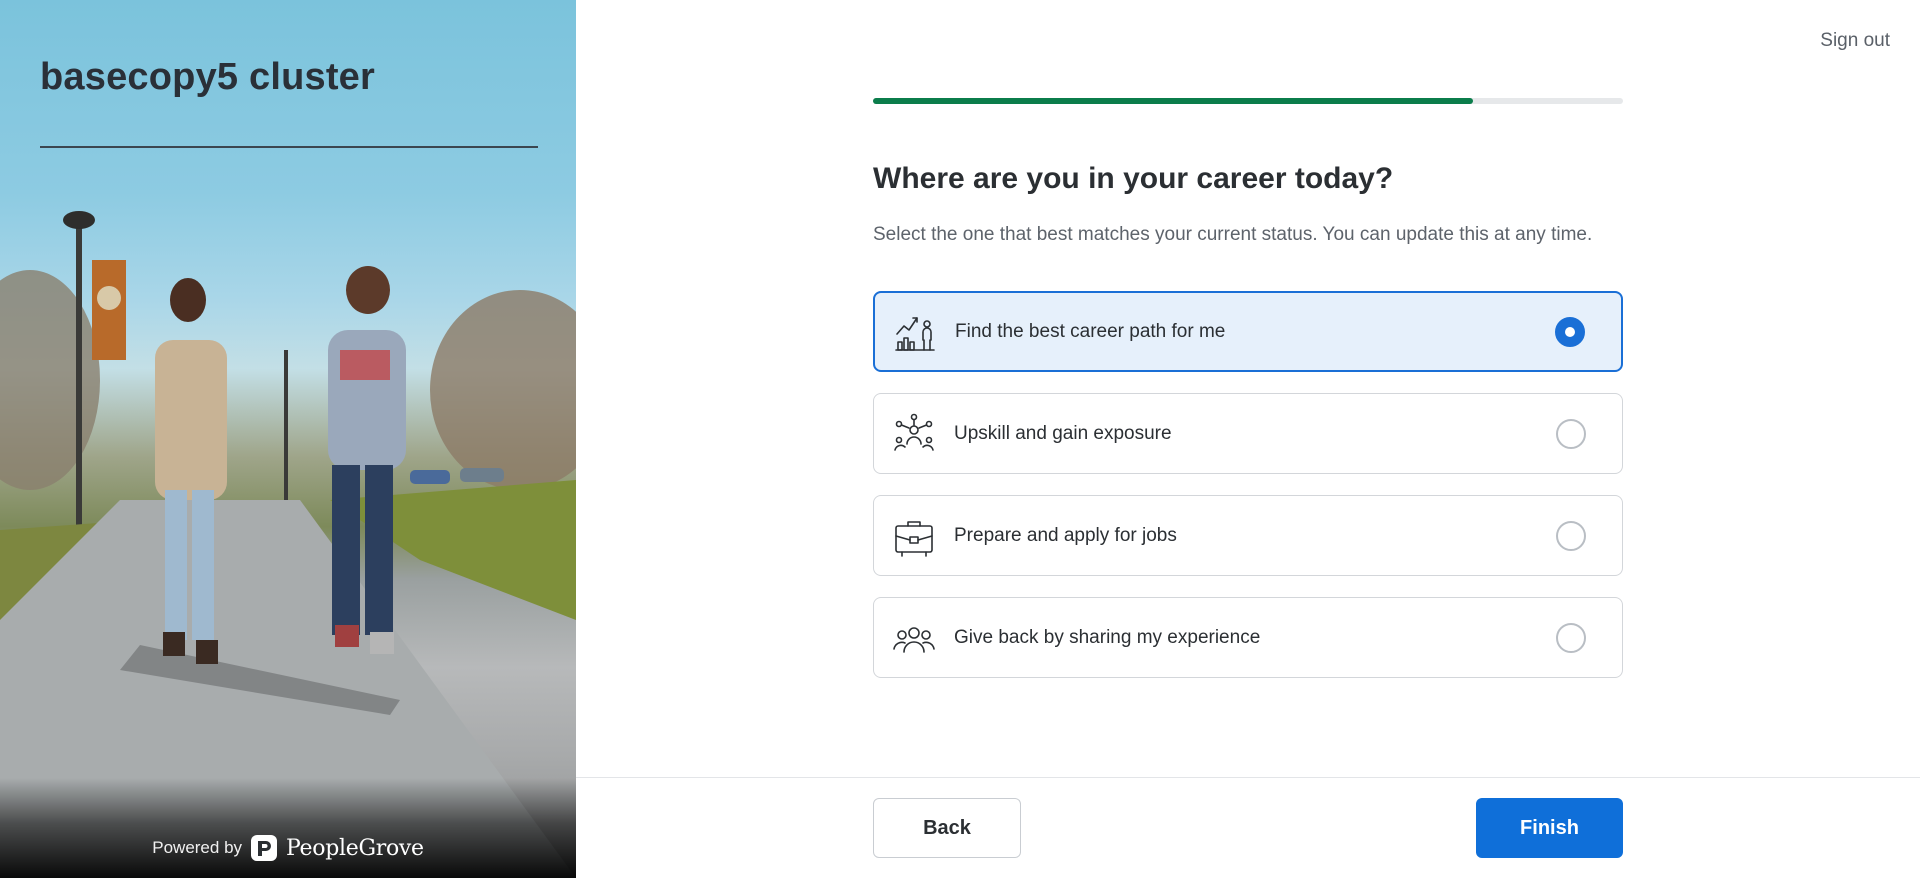  What do you see at coordinates (1065, 535) in the screenshot?
I see `option-label: Prepare and apply for jobs` at bounding box center [1065, 535].